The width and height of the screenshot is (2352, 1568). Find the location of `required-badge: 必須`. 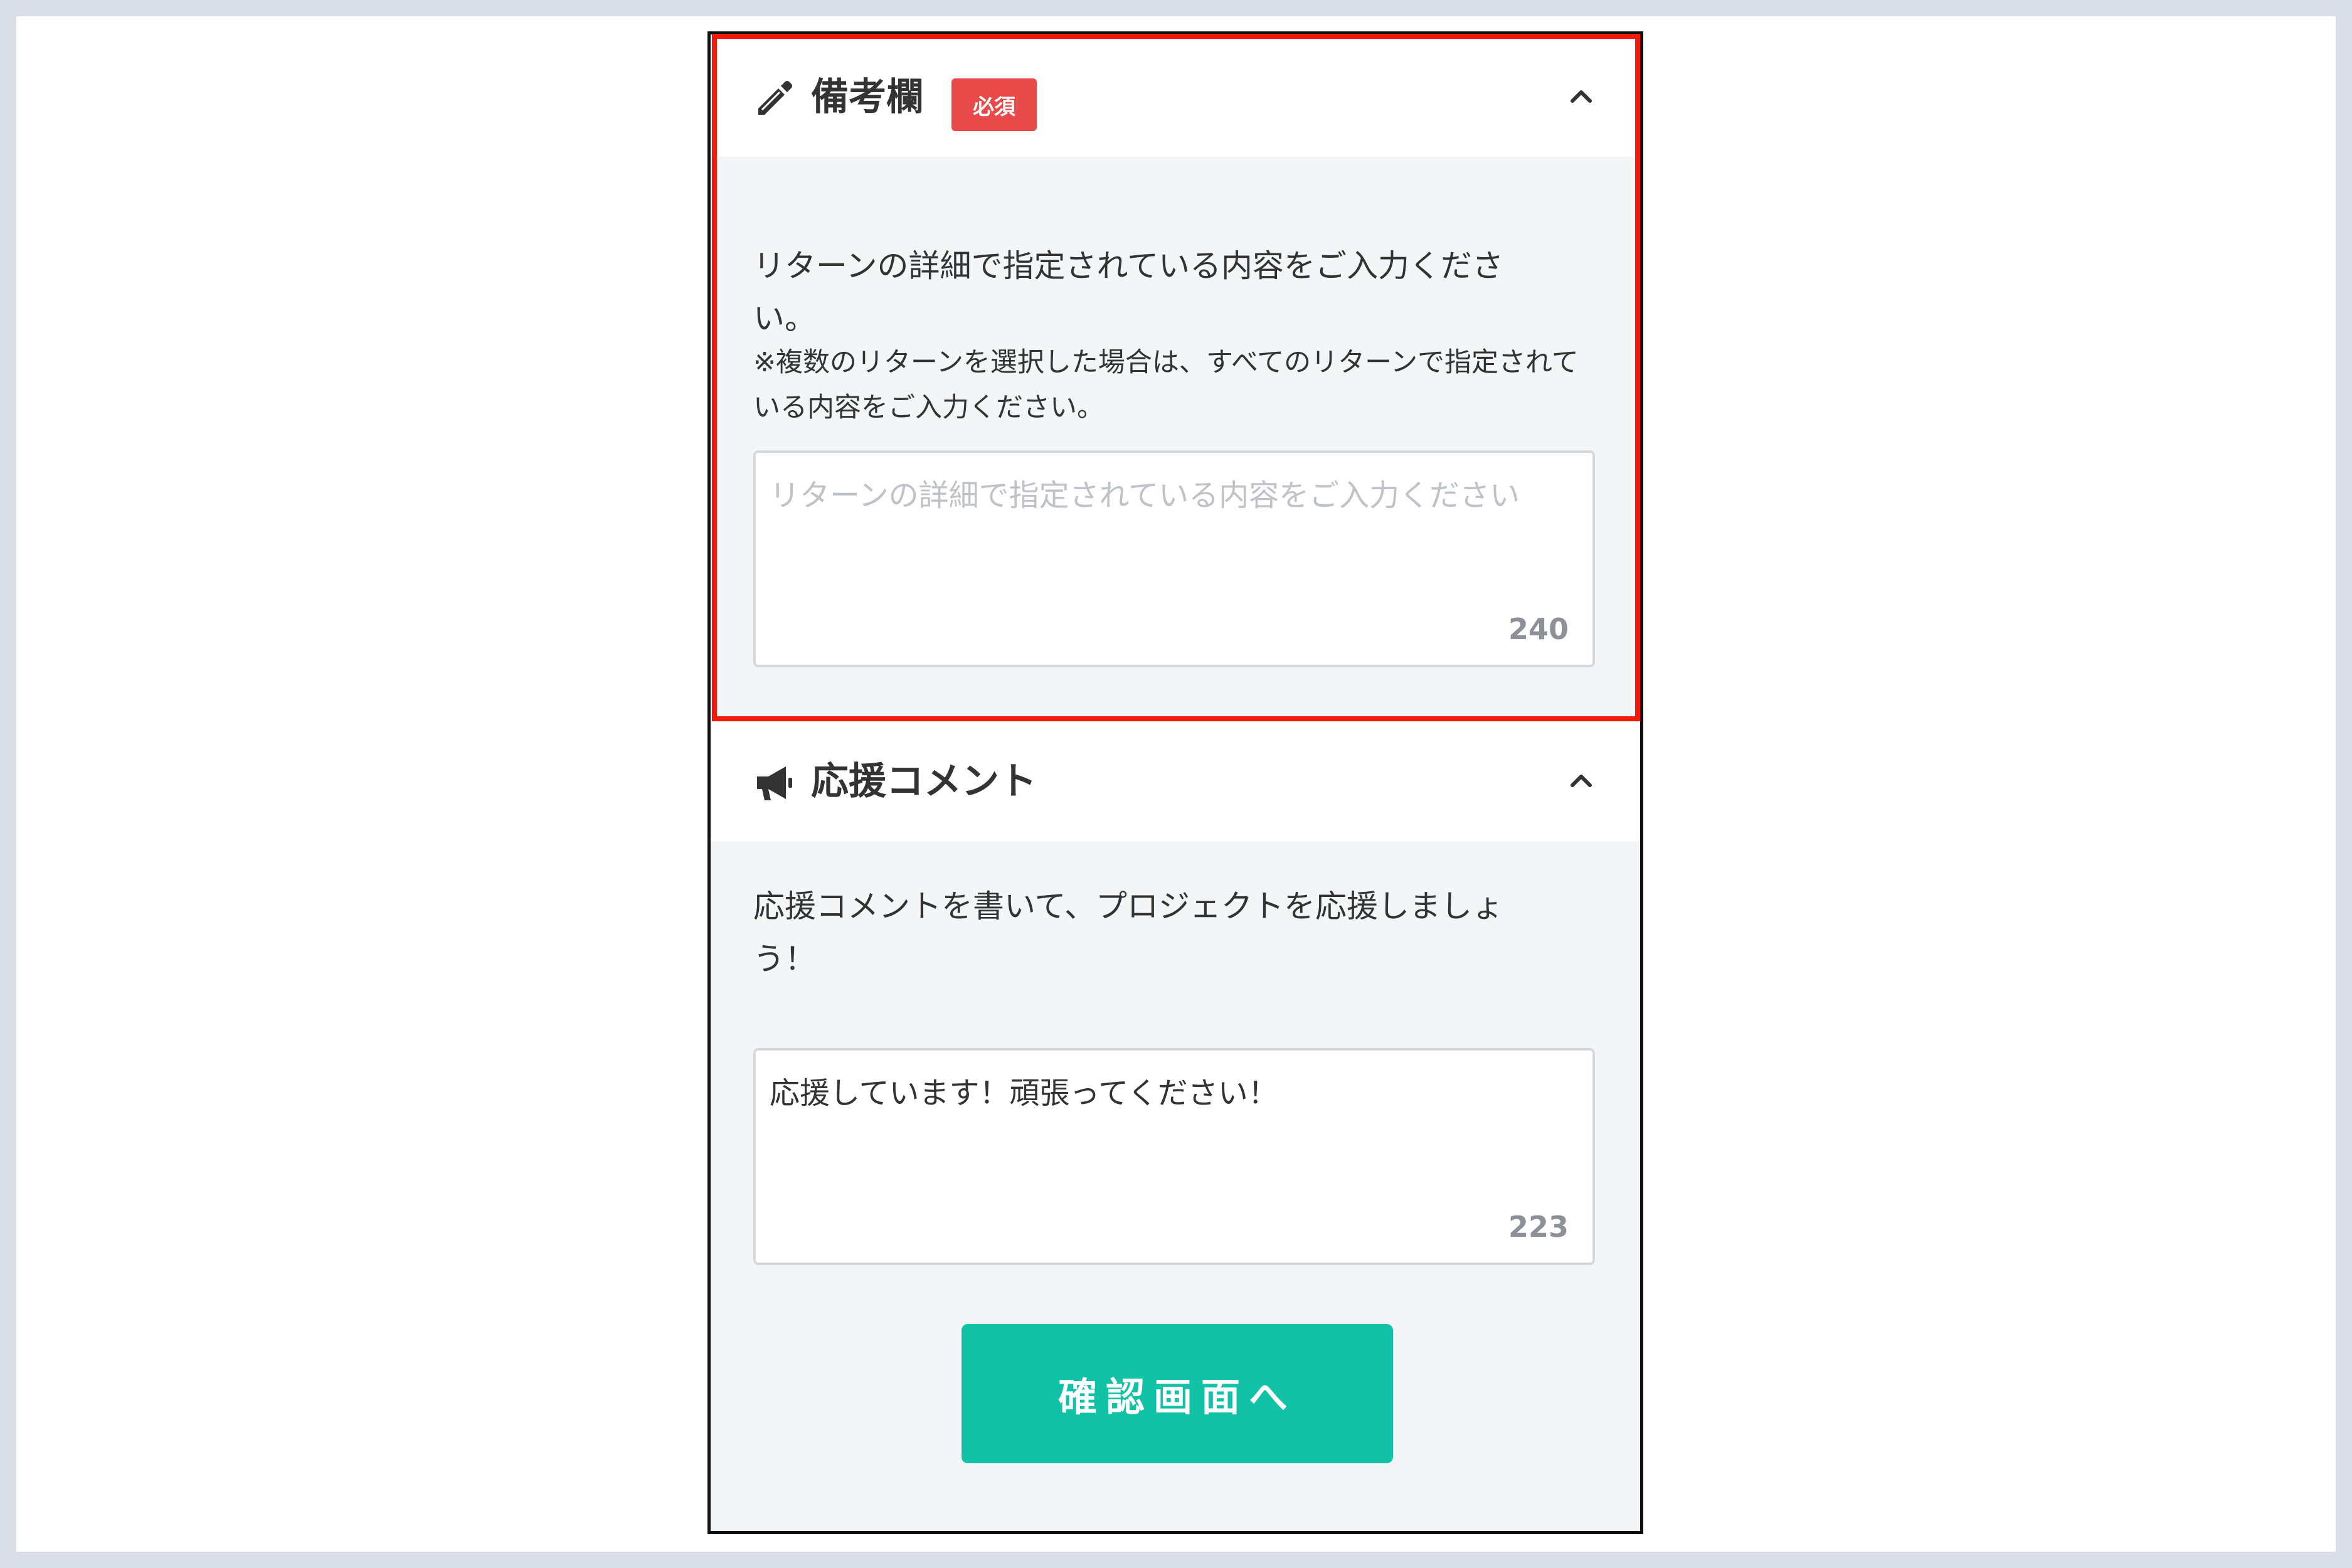

required-badge: 必須 is located at coordinates (994, 105).